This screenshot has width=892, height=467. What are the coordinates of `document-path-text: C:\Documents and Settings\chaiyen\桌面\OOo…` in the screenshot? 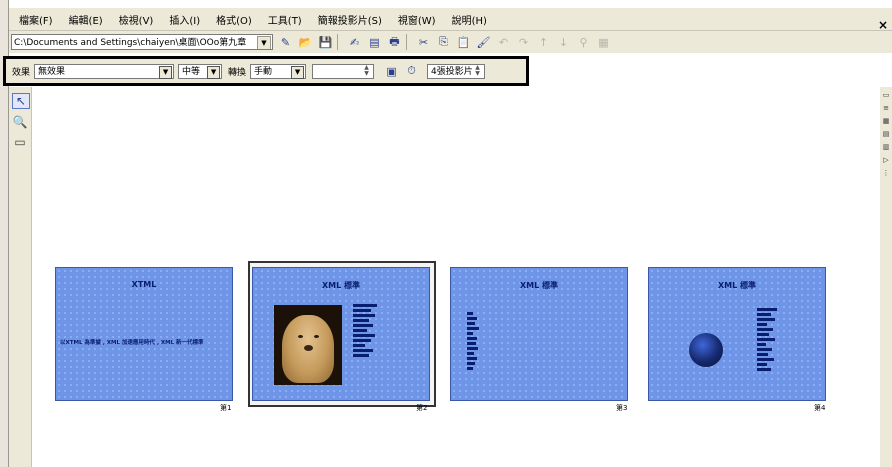 It's located at (130, 43).